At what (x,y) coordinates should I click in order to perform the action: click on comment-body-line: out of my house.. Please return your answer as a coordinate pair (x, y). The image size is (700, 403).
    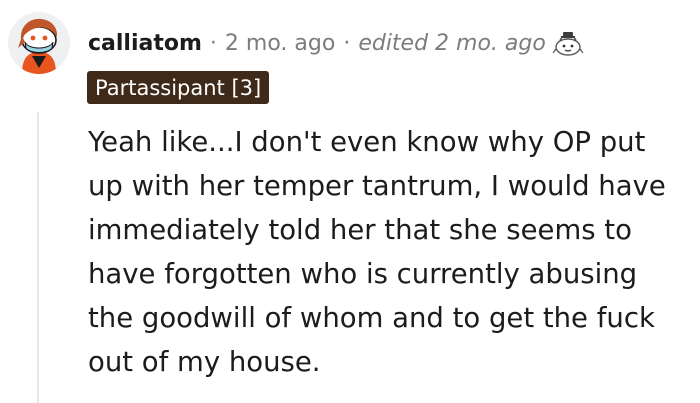
    Looking at the image, I should click on (204, 362).